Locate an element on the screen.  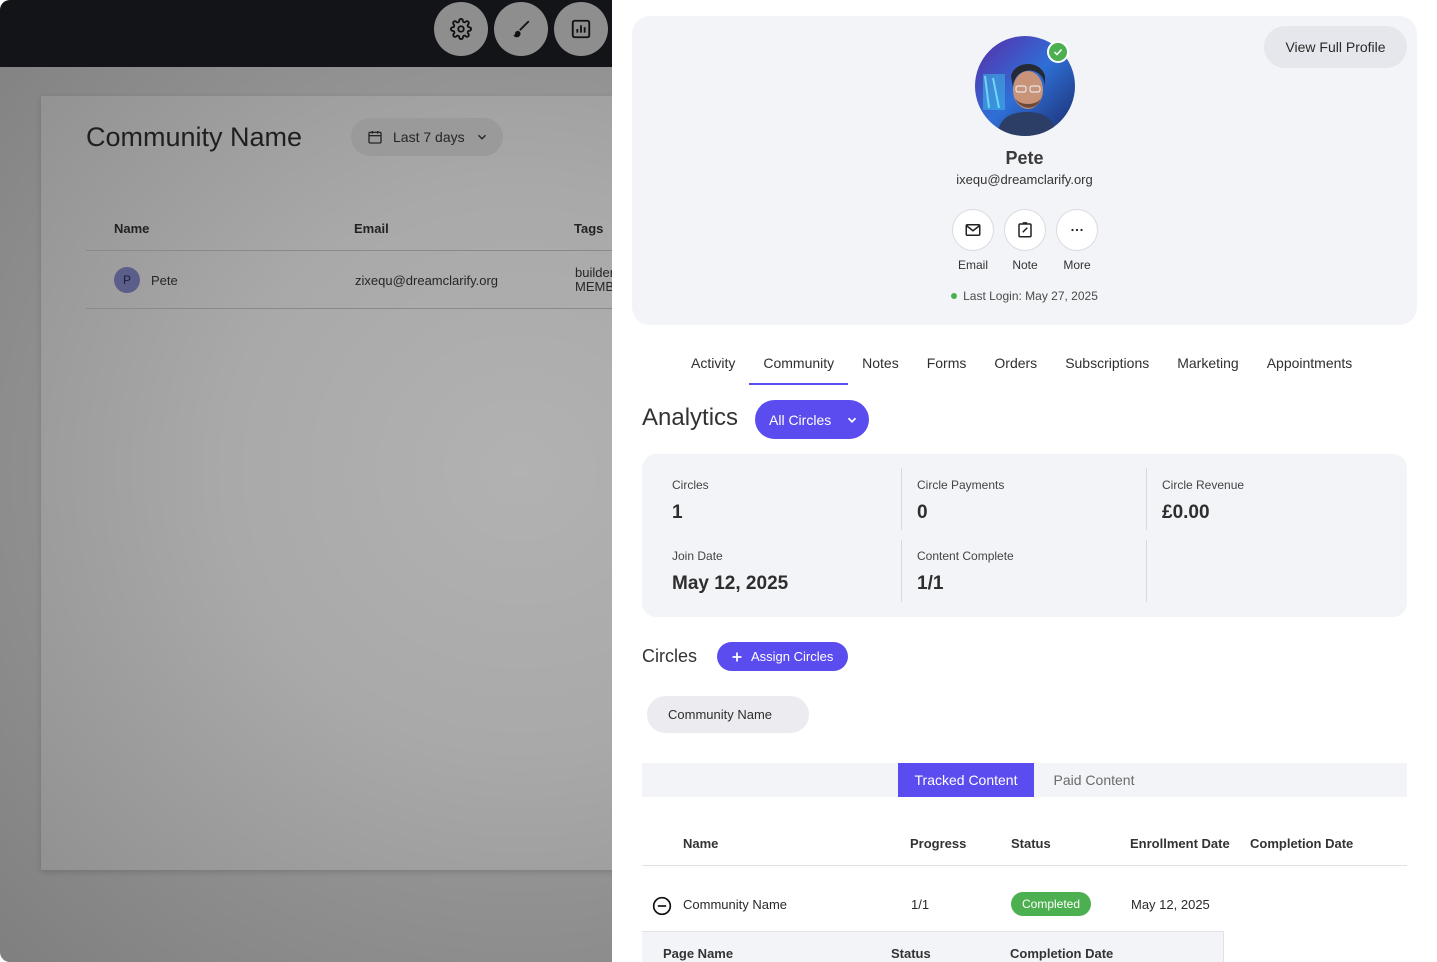
more-action-label: More is located at coordinates (1077, 265).